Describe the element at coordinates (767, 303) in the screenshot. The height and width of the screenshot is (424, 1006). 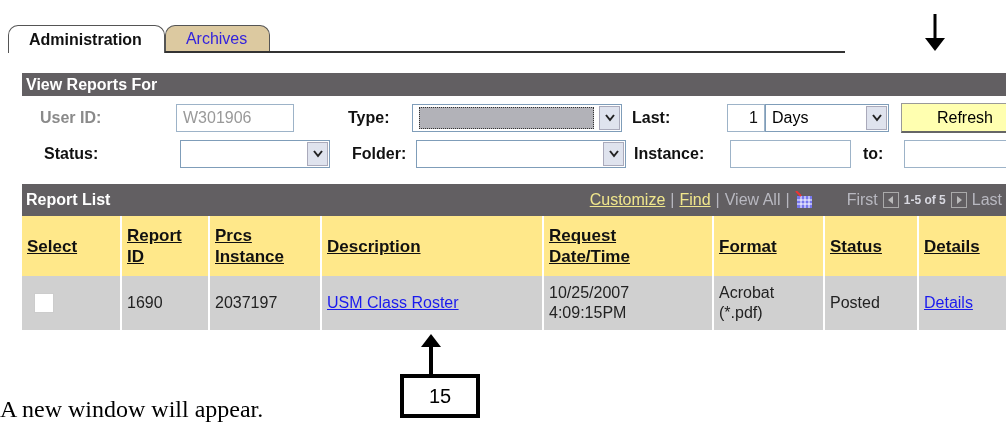
I see `table-cell: Acrobat (*.pdf)` at that location.